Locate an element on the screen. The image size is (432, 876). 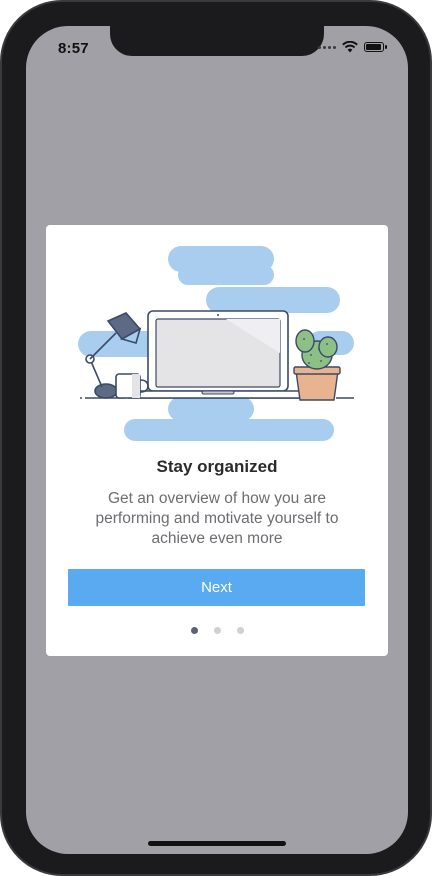
laptop-desk-illustration is located at coordinates (216, 343).